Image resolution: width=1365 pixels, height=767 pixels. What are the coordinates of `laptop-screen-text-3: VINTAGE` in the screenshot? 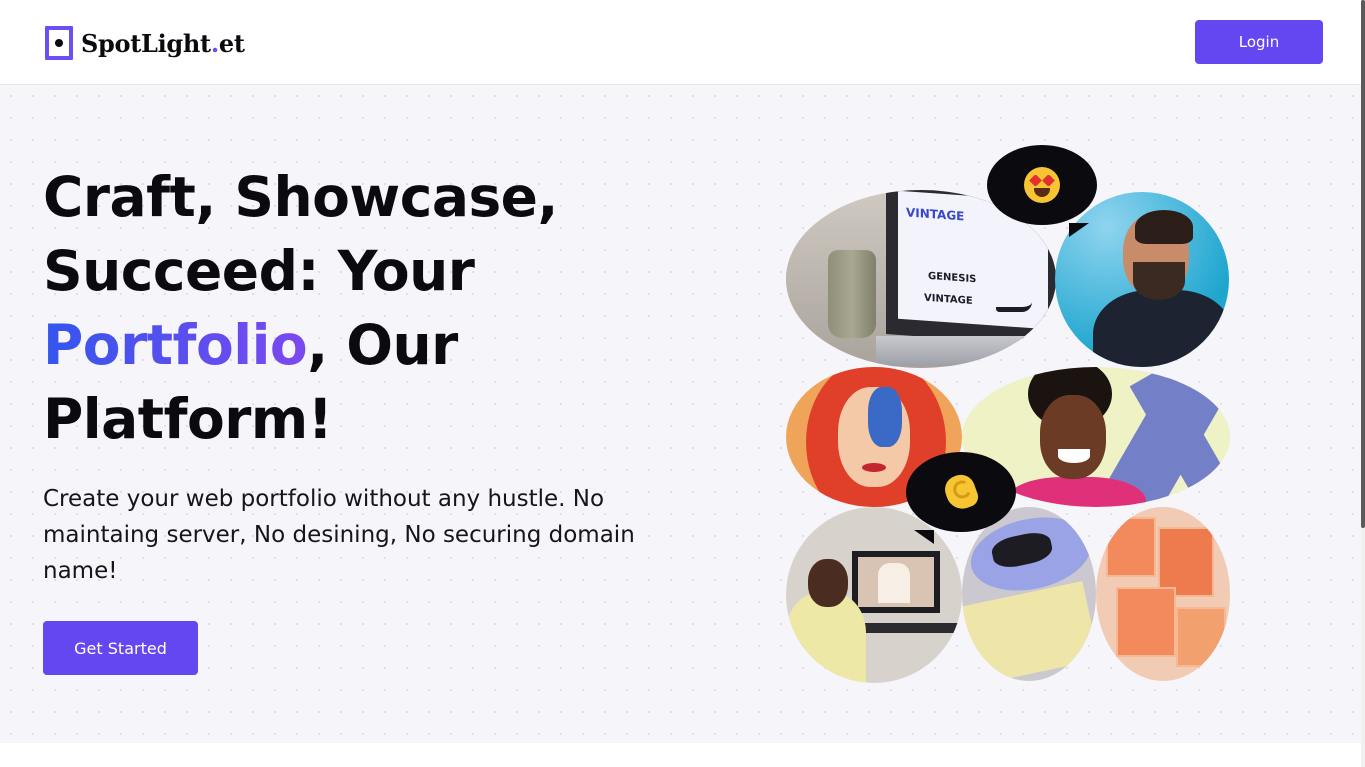 It's located at (948, 299).